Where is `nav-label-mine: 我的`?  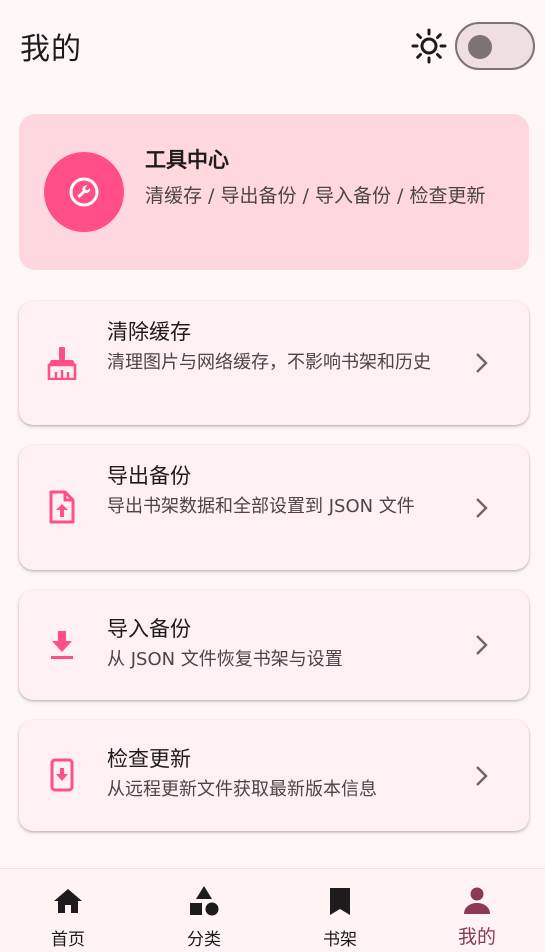 nav-label-mine: 我的 is located at coordinates (476, 937).